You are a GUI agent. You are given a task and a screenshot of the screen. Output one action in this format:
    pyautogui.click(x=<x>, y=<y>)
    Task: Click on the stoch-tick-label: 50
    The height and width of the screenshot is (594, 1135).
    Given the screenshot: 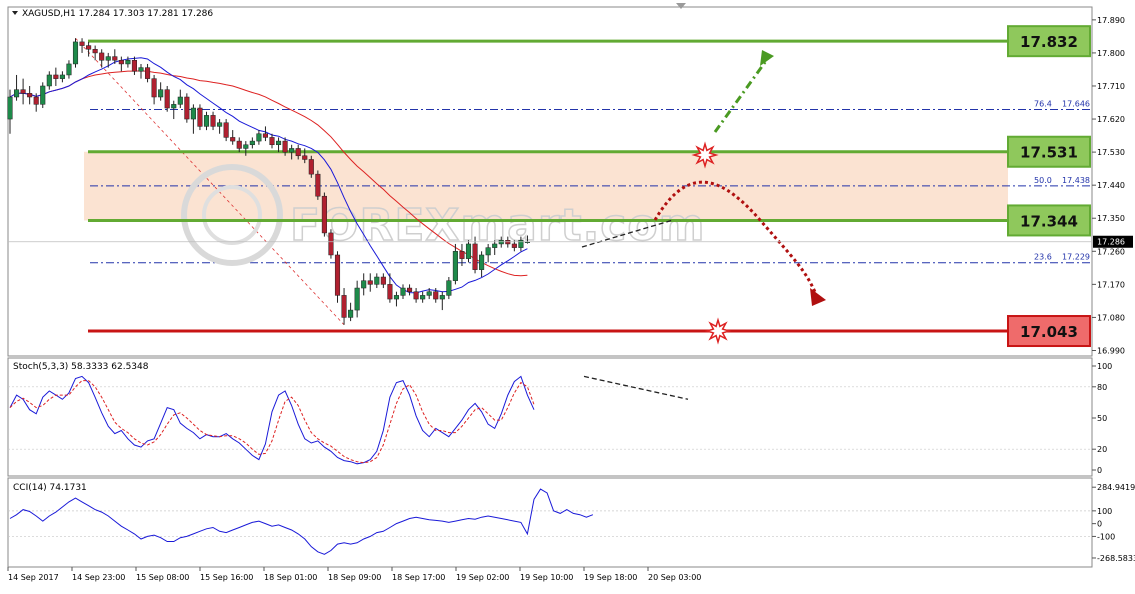 What is the action you would take?
    pyautogui.click(x=1102, y=418)
    